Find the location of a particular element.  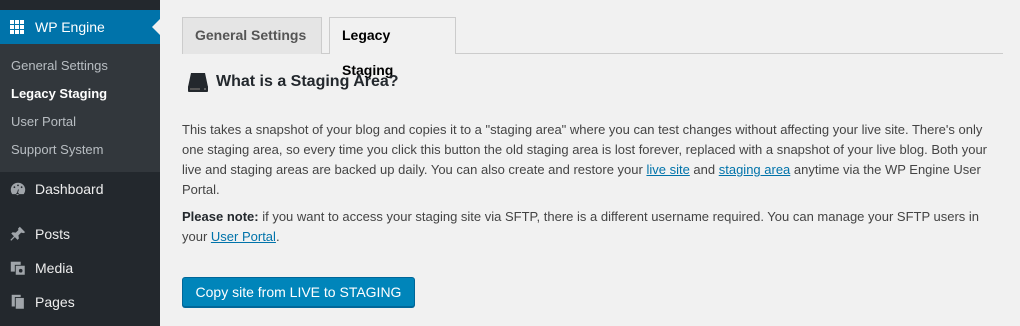

submenu-item-legacy-staging: Legacy Staging is located at coordinates (80, 94).